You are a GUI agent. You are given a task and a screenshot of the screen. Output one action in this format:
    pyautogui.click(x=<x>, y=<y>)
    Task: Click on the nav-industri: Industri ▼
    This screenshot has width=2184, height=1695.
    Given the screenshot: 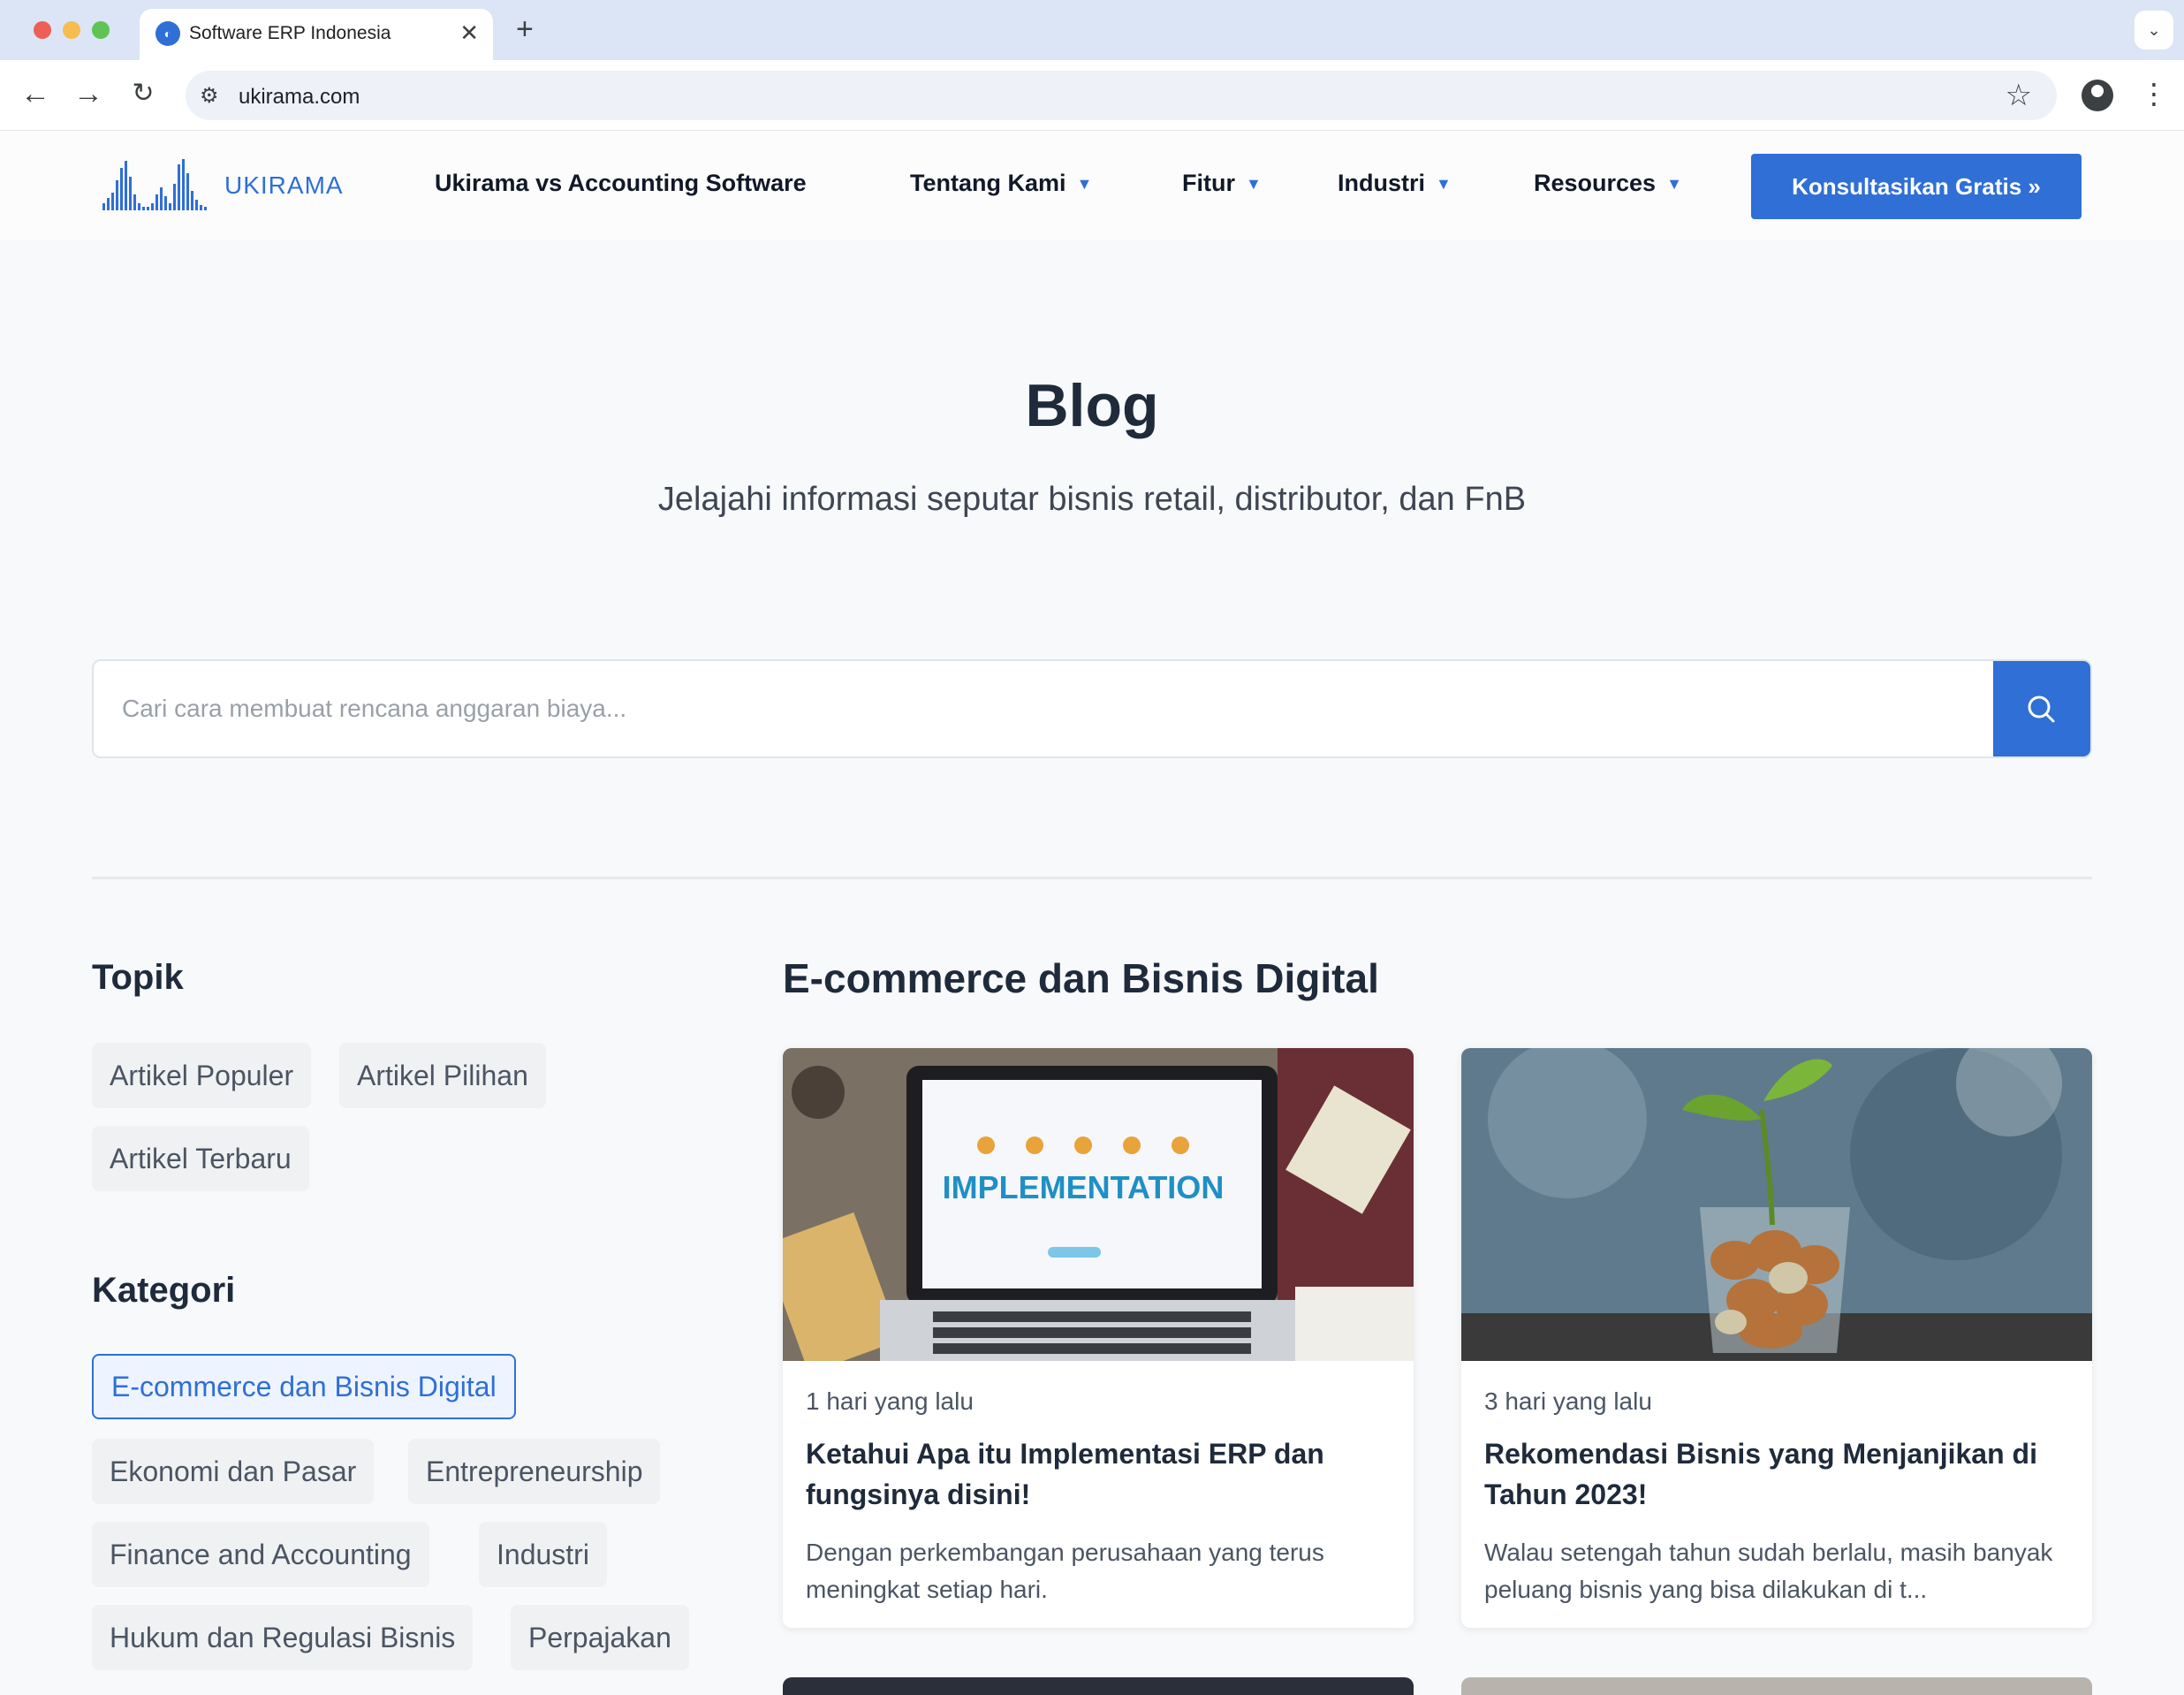 What is the action you would take?
    pyautogui.click(x=1395, y=183)
    